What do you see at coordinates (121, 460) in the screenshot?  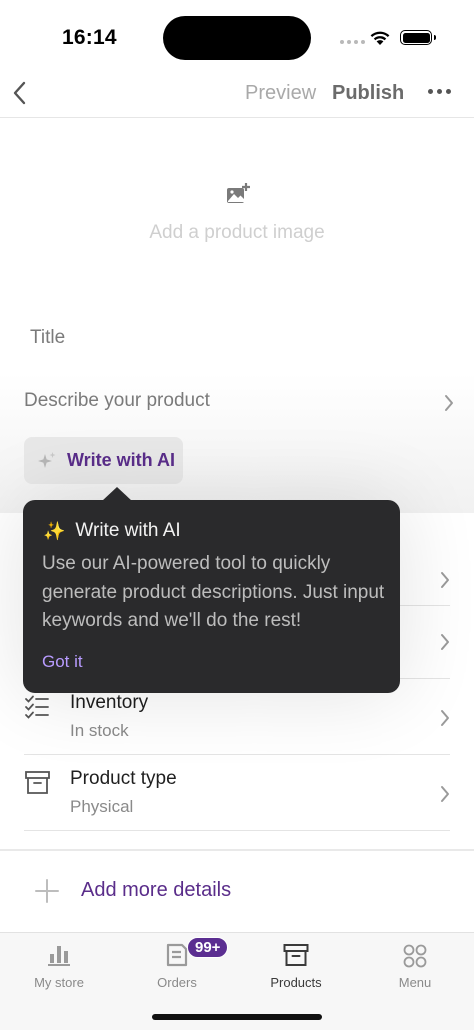 I see `write-with-ai-label: Write with AI` at bounding box center [121, 460].